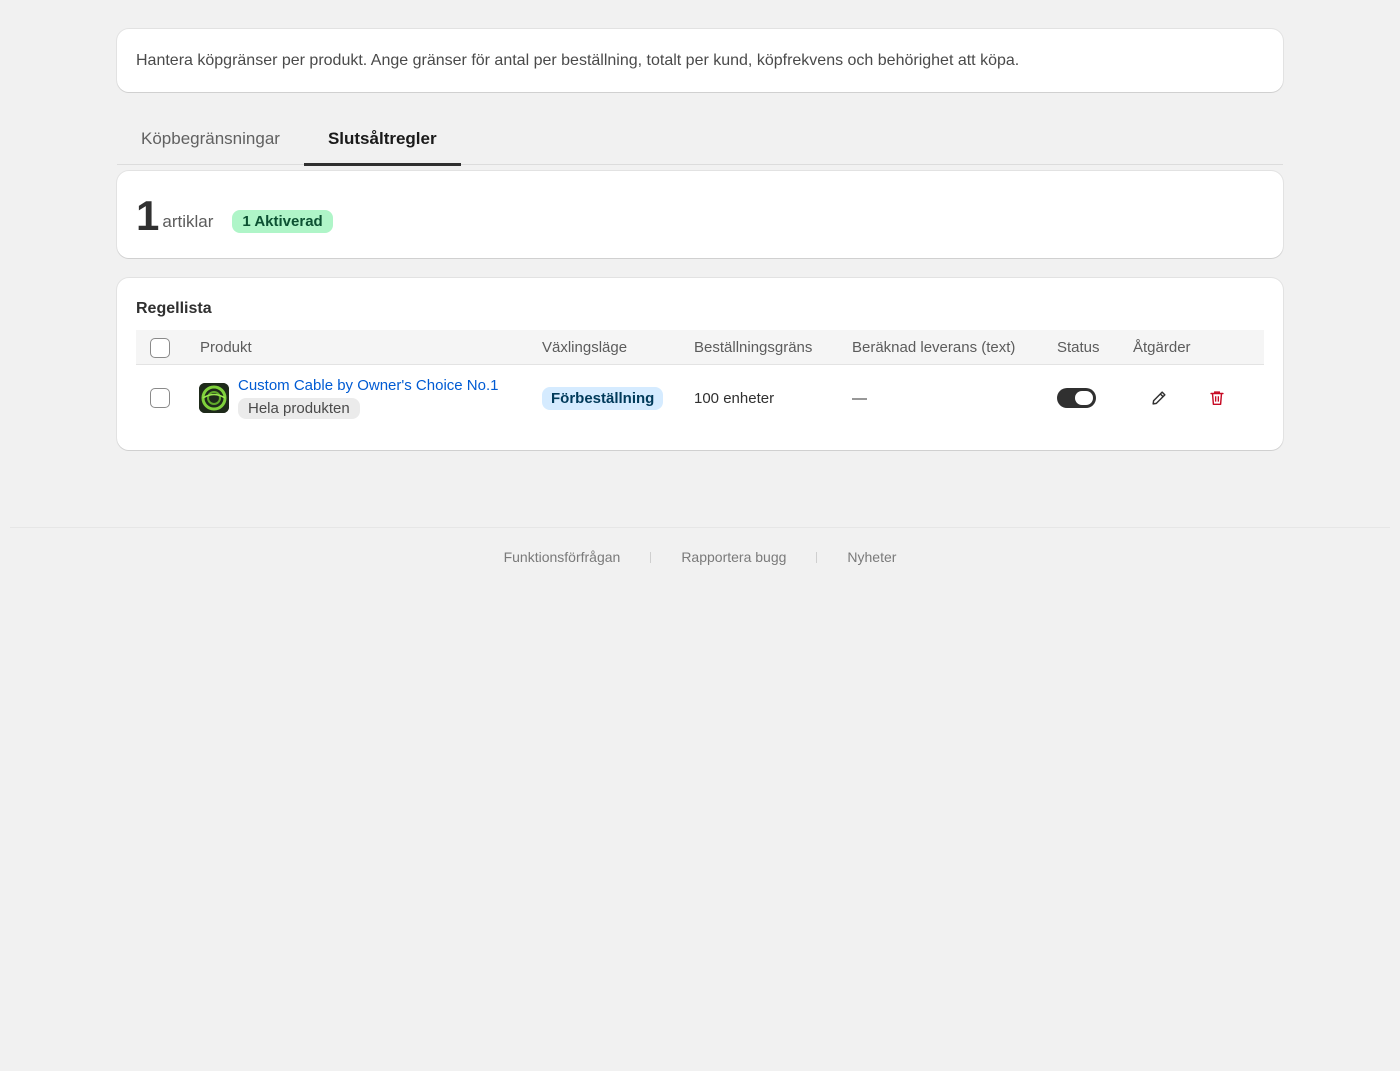 The height and width of the screenshot is (1071, 1400). What do you see at coordinates (226, 347) in the screenshot?
I see `column-header-product: Produkt` at bounding box center [226, 347].